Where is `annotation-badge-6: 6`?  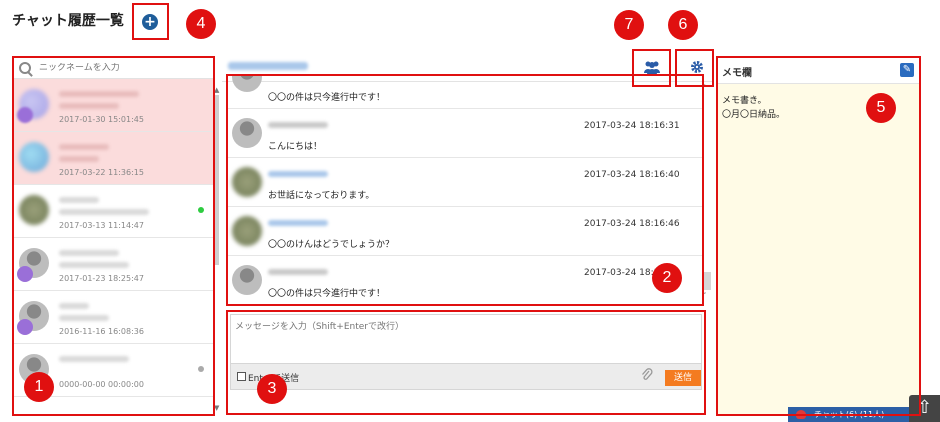
annotation-badge-6: 6 is located at coordinates (683, 25).